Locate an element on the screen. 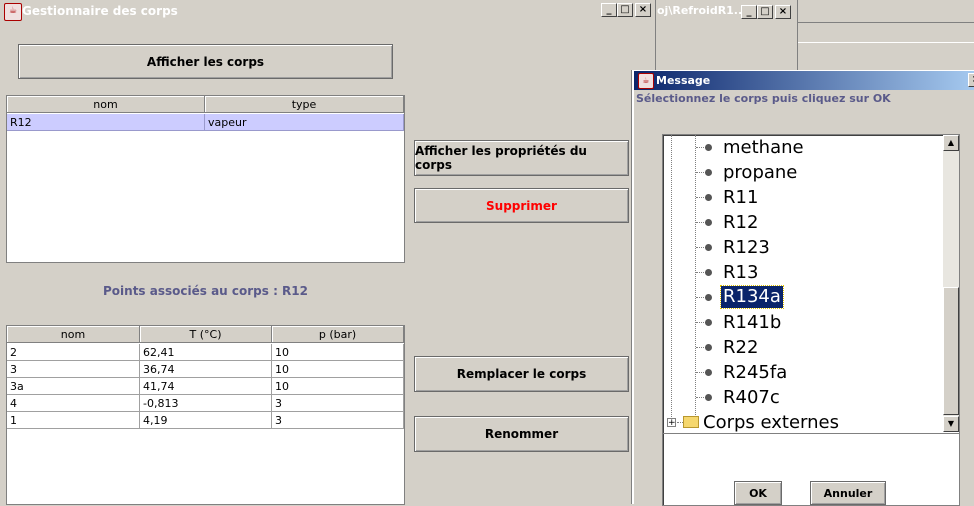 The image size is (974, 506). tree-item-r13: R13 is located at coordinates (798, 272).